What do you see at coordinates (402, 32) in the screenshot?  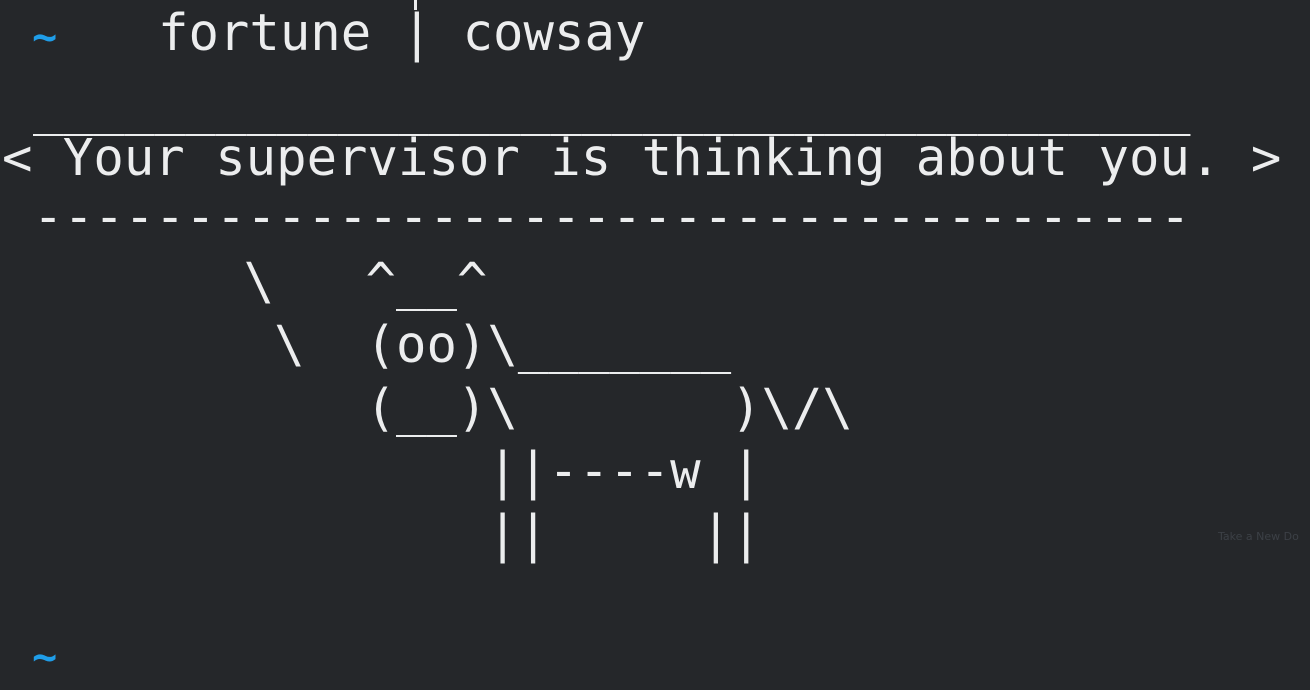 I see `command-text: fortune | cowsay` at bounding box center [402, 32].